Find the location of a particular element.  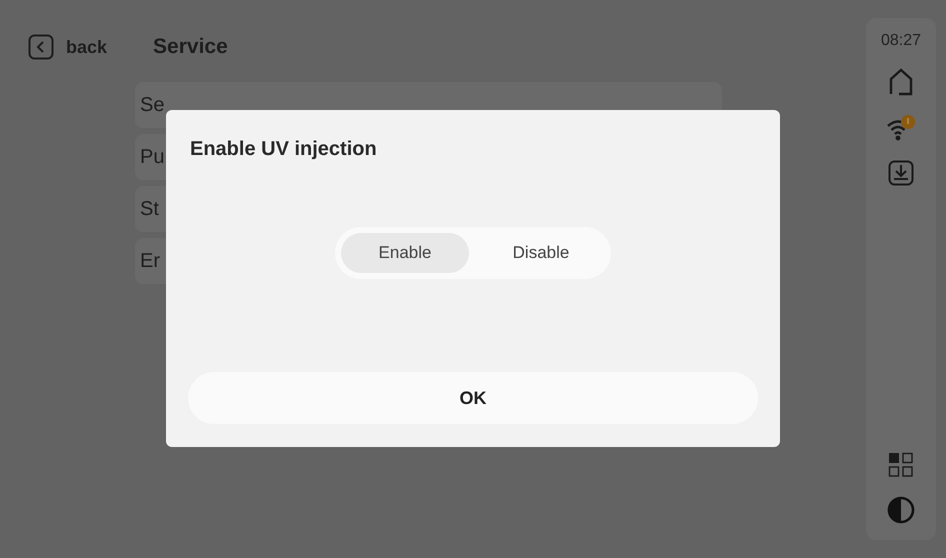

clock-time: 08:27 is located at coordinates (901, 41).